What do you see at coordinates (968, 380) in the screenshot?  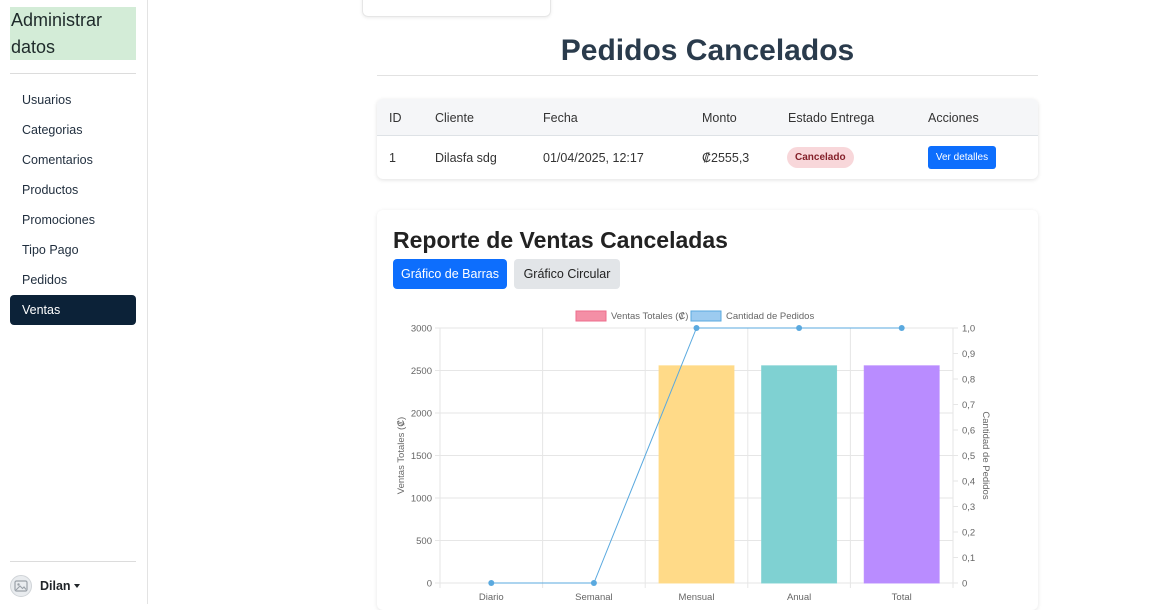 I see `y2-tick-label: 0,8` at bounding box center [968, 380].